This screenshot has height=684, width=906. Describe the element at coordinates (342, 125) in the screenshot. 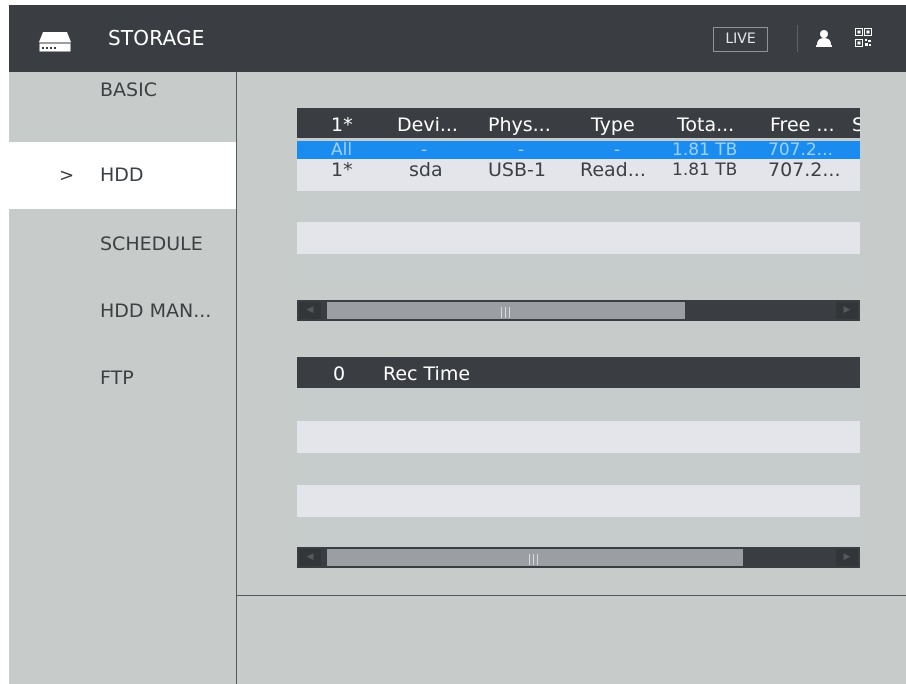

I see `column-header: 1*` at that location.